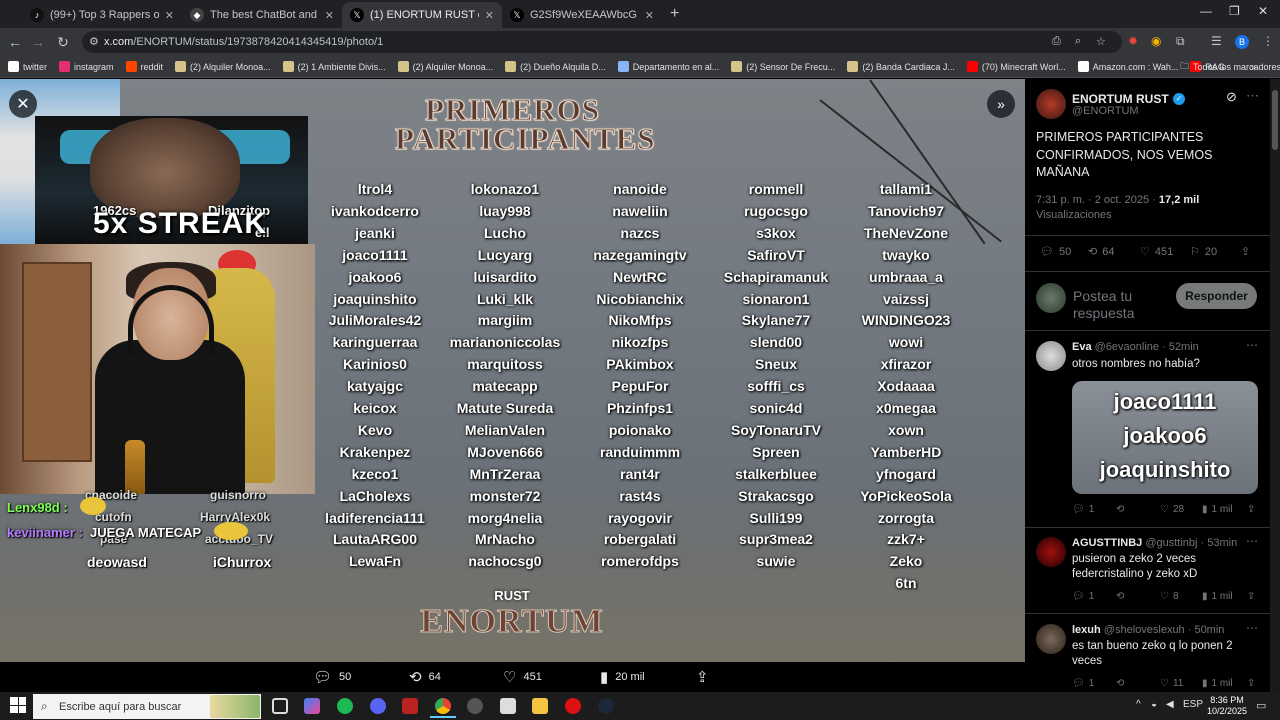 The width and height of the screenshot is (1280, 720). What do you see at coordinates (1242, 42) in the screenshot?
I see `profile-avatar: B` at bounding box center [1242, 42].